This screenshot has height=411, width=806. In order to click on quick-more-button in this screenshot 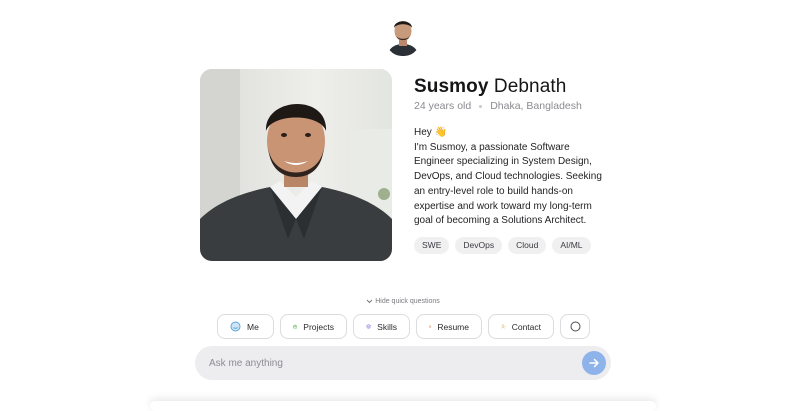, I will do `click(575, 326)`.